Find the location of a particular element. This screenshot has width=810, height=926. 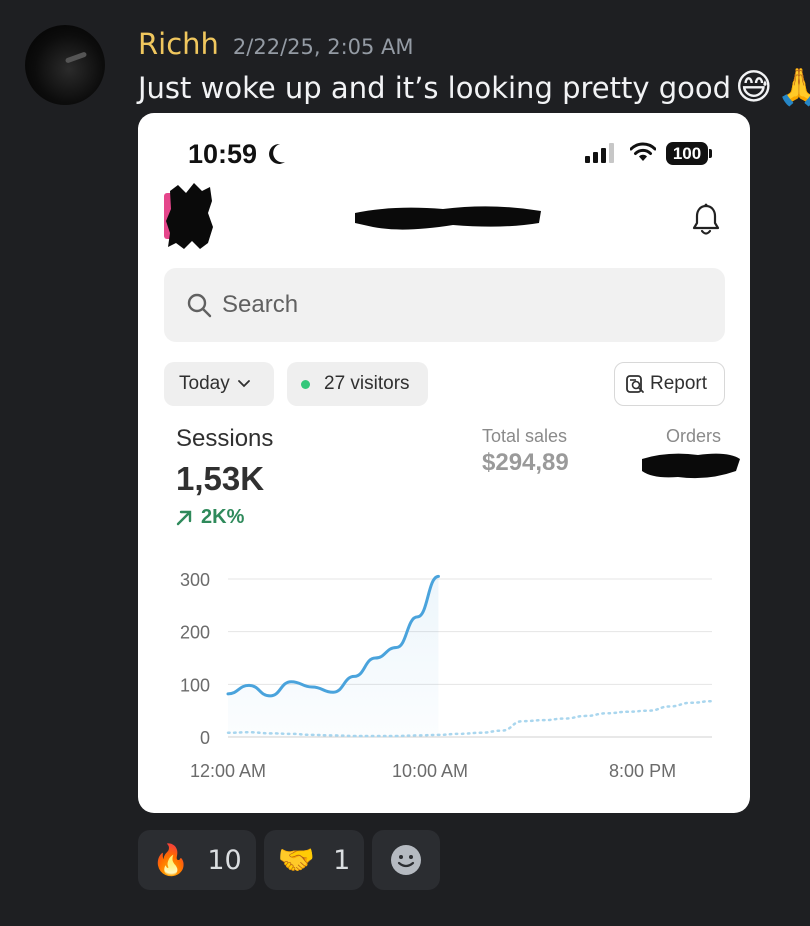

message-header: Richh 2/22/25, 2:05 AM is located at coordinates (276, 44).